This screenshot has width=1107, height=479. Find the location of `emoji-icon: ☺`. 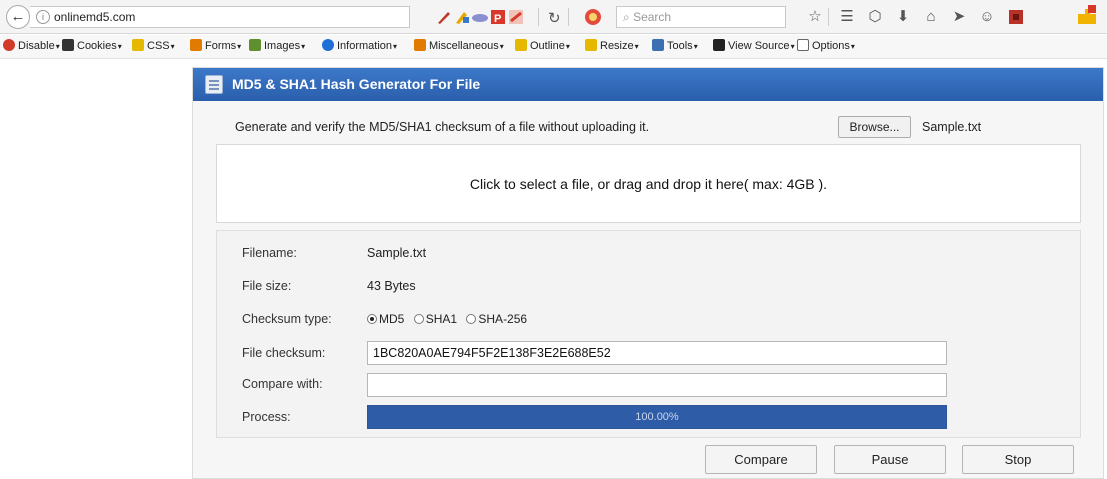

emoji-icon: ☺ is located at coordinates (987, 17).